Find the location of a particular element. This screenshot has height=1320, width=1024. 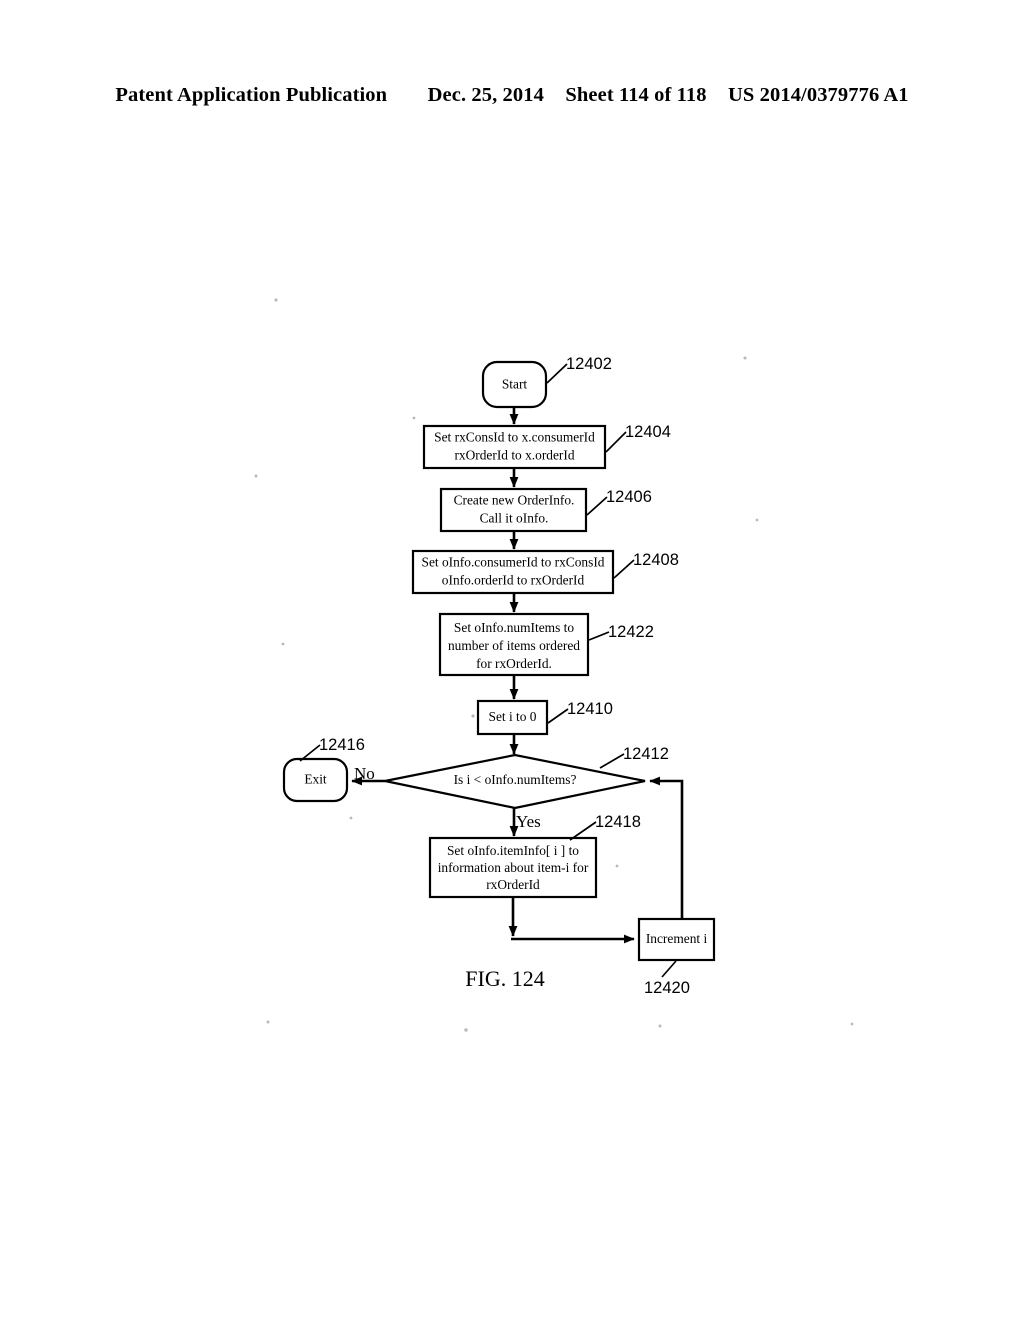

node-set-i-zero: Set i to 0 is located at coordinates (512, 717).